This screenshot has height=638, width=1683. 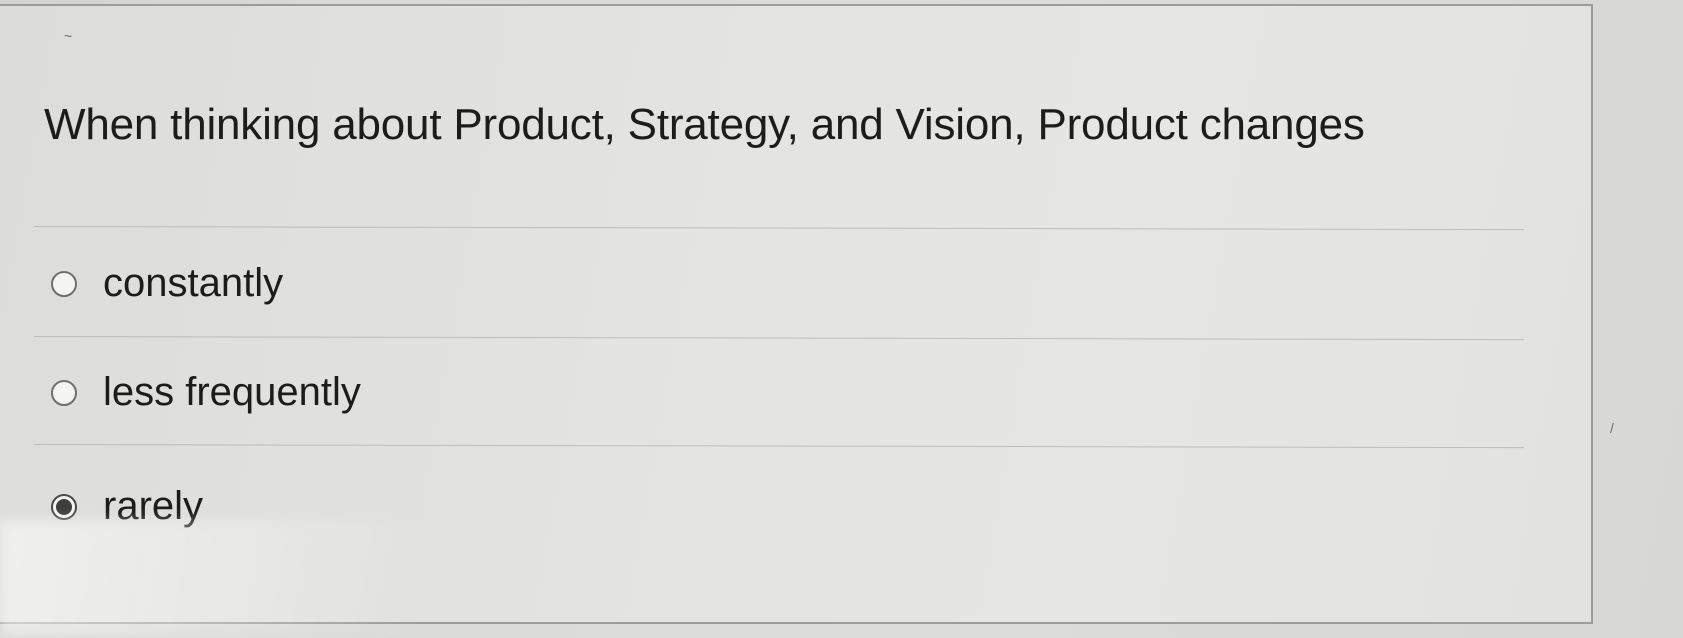 What do you see at coordinates (1612, 428) in the screenshot?
I see `scratch-mark-icon: /` at bounding box center [1612, 428].